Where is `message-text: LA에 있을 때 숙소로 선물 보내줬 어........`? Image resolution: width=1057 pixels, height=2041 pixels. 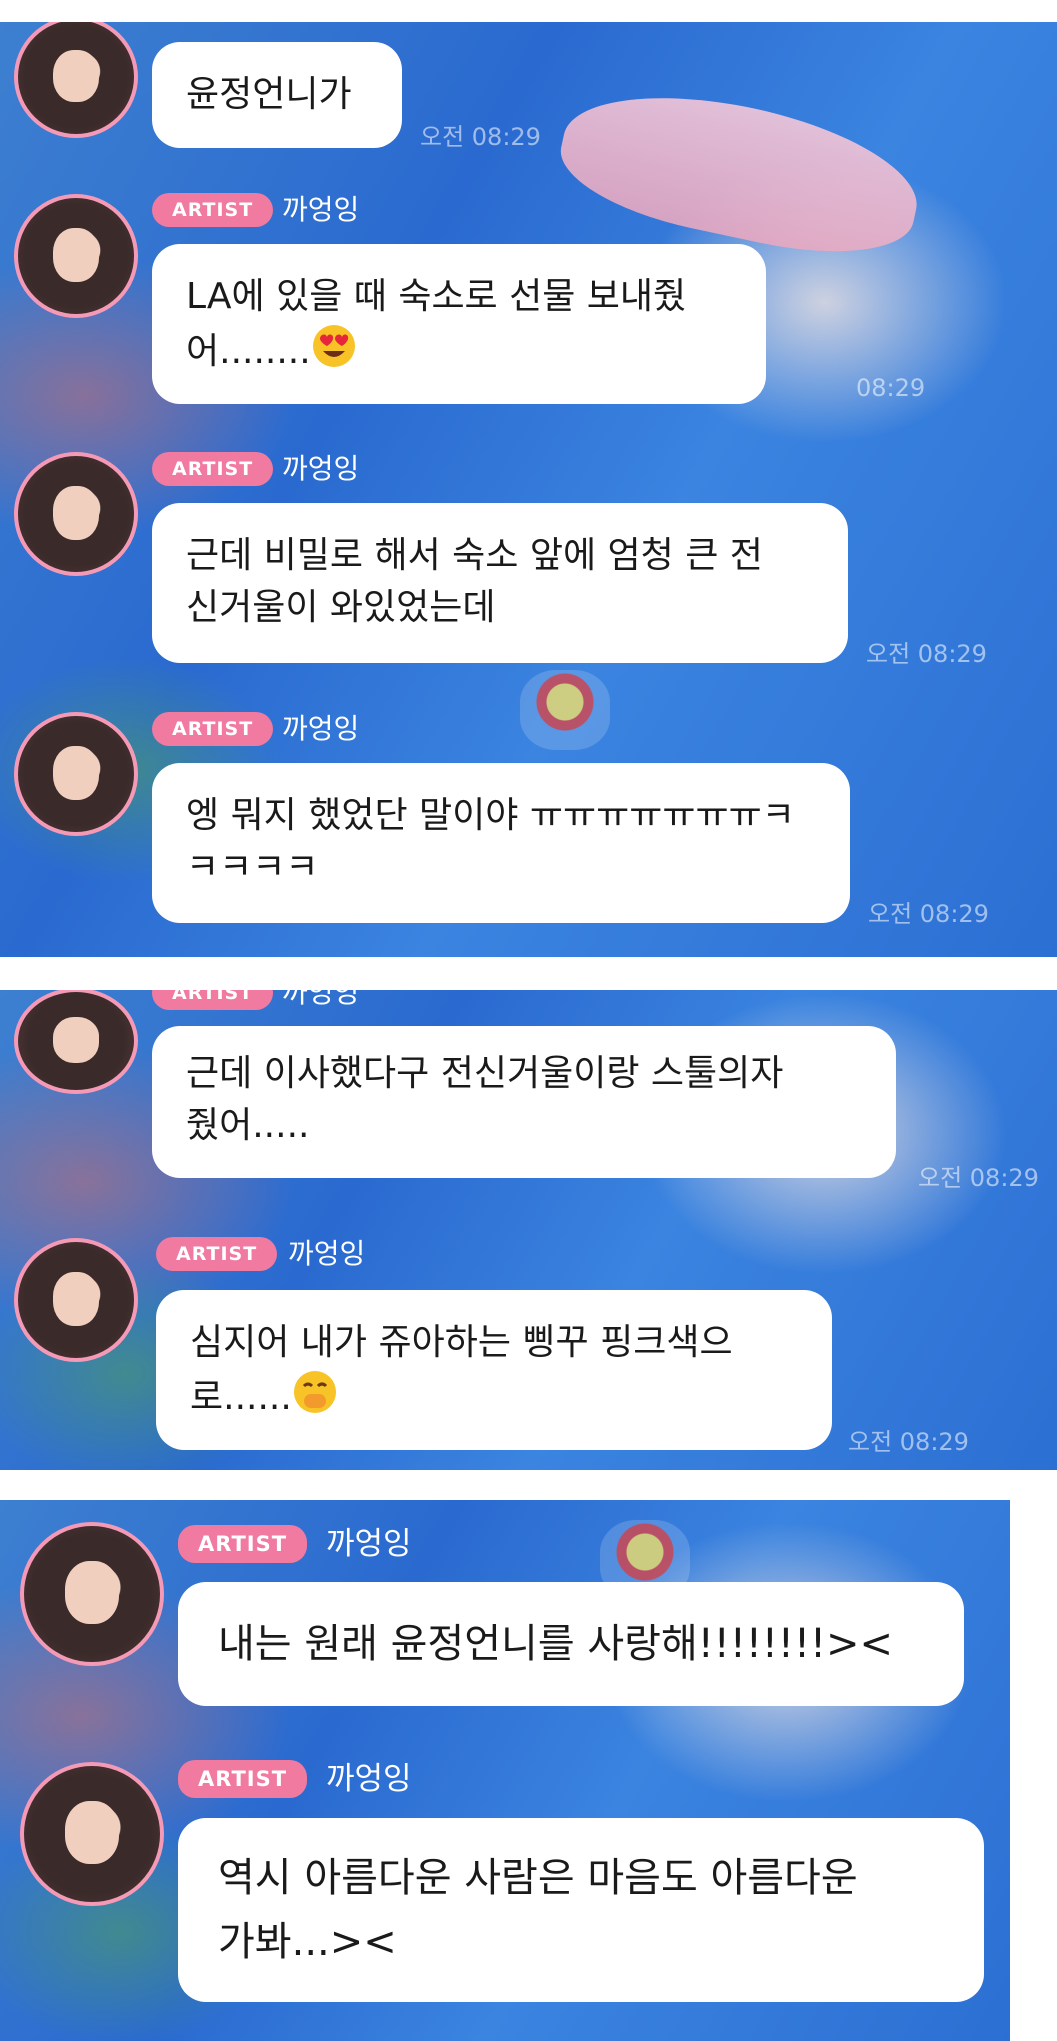
message-text: LA에 있을 때 숙소로 선물 보내줬 어........ is located at coordinates (436, 324).